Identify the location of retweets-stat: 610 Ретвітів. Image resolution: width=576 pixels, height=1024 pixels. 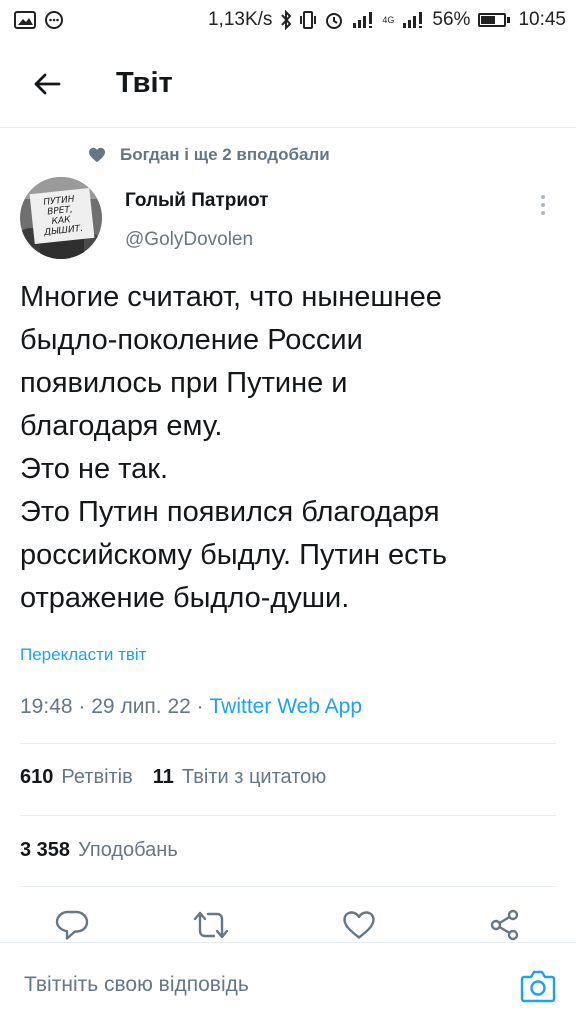
(76, 777).